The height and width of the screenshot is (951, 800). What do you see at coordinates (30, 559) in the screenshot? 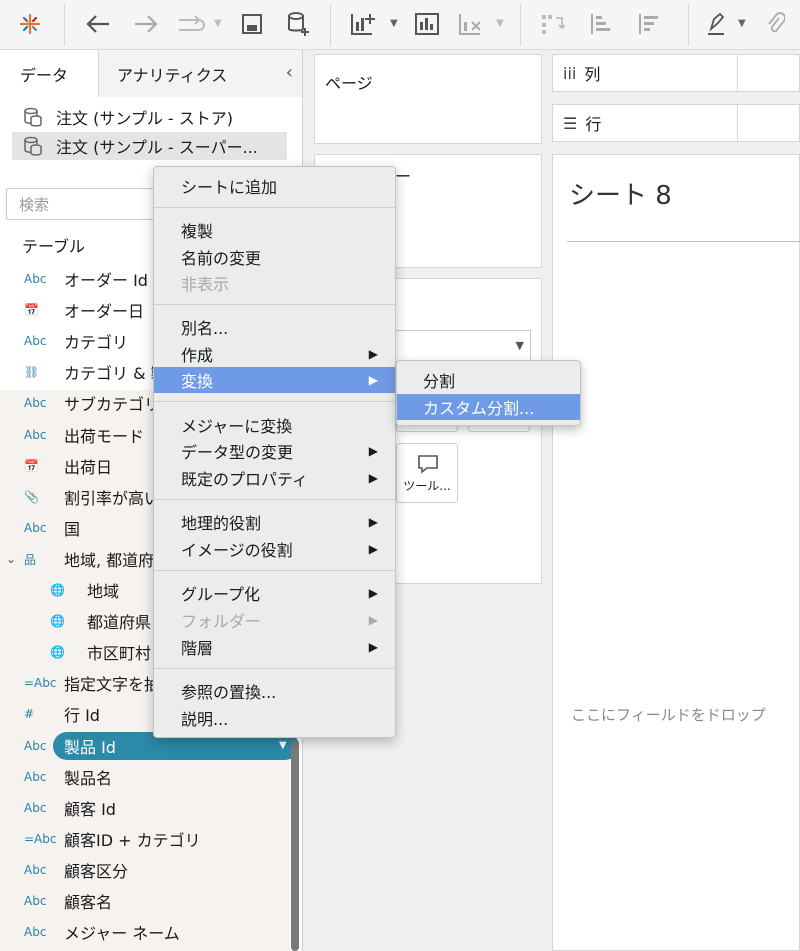
I see `field-type-icon: 品` at bounding box center [30, 559].